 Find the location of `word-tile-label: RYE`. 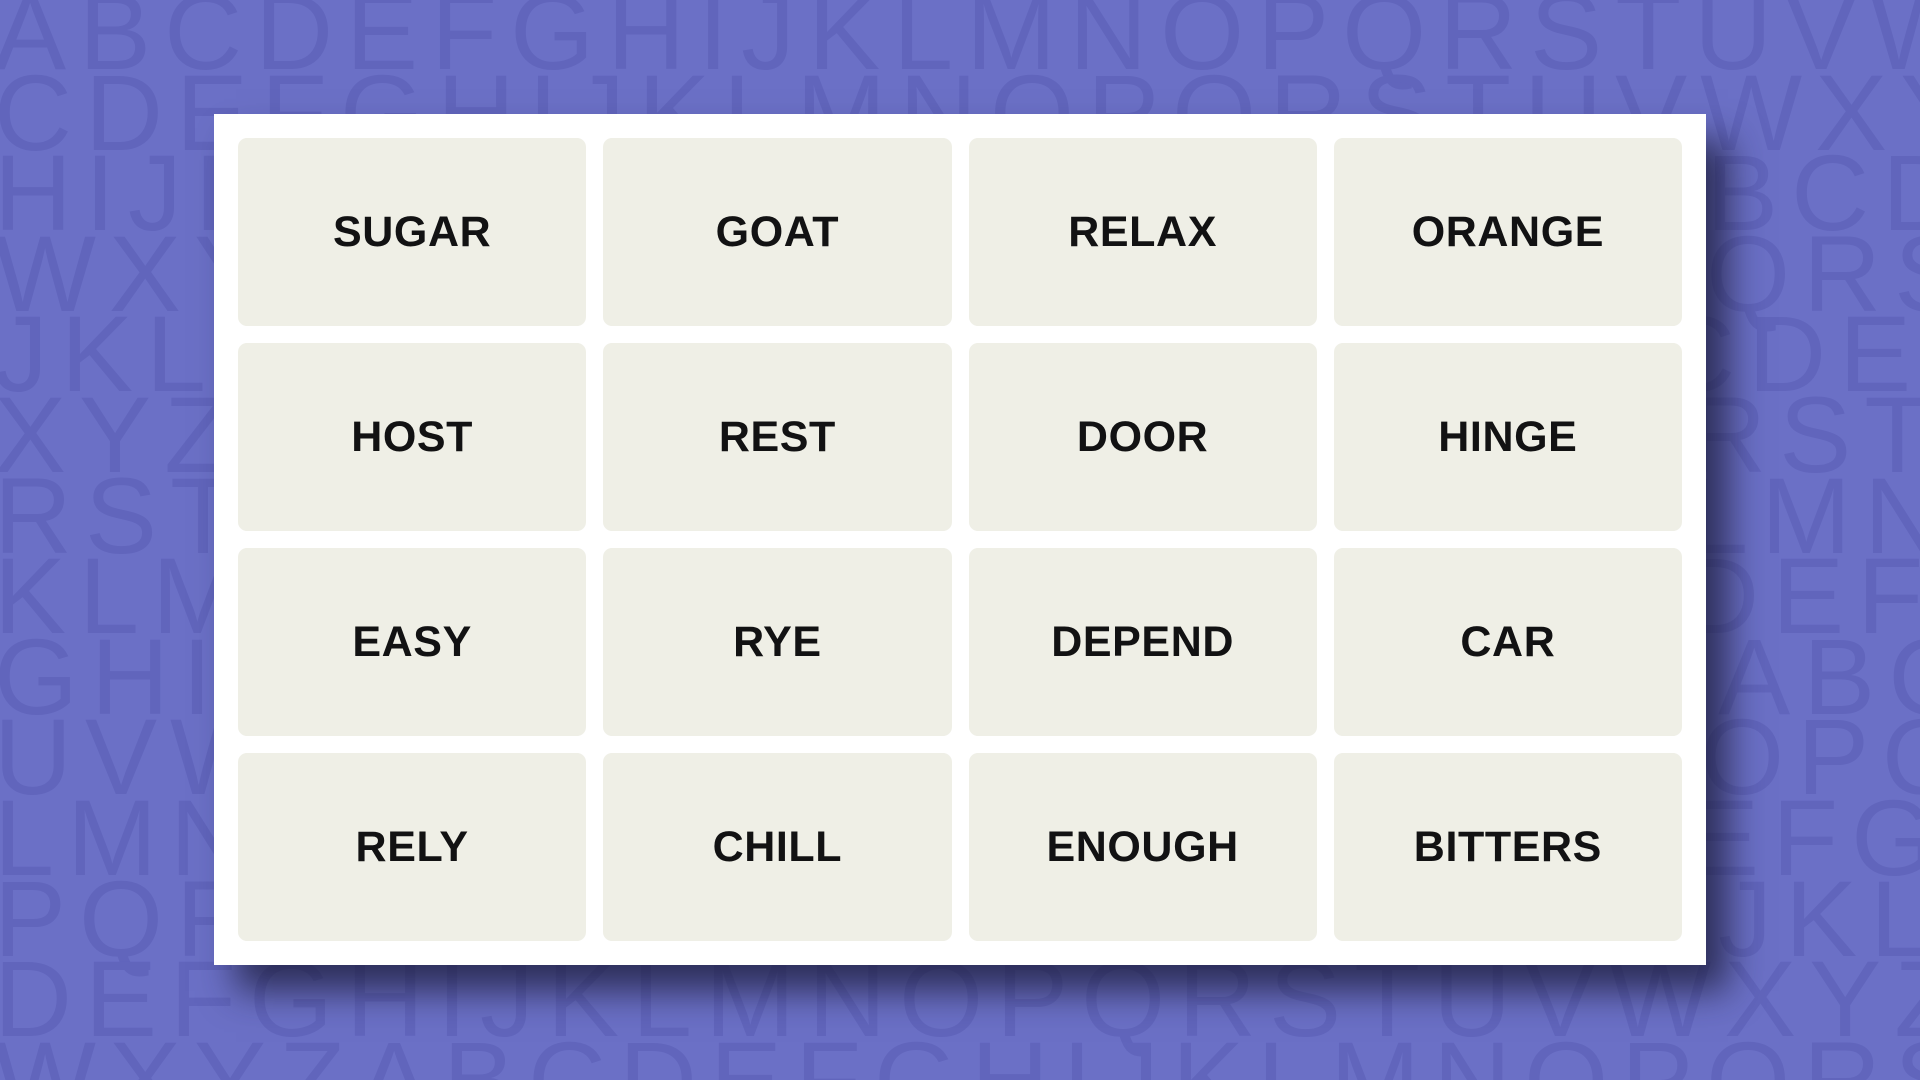

word-tile-label: RYE is located at coordinates (777, 641).